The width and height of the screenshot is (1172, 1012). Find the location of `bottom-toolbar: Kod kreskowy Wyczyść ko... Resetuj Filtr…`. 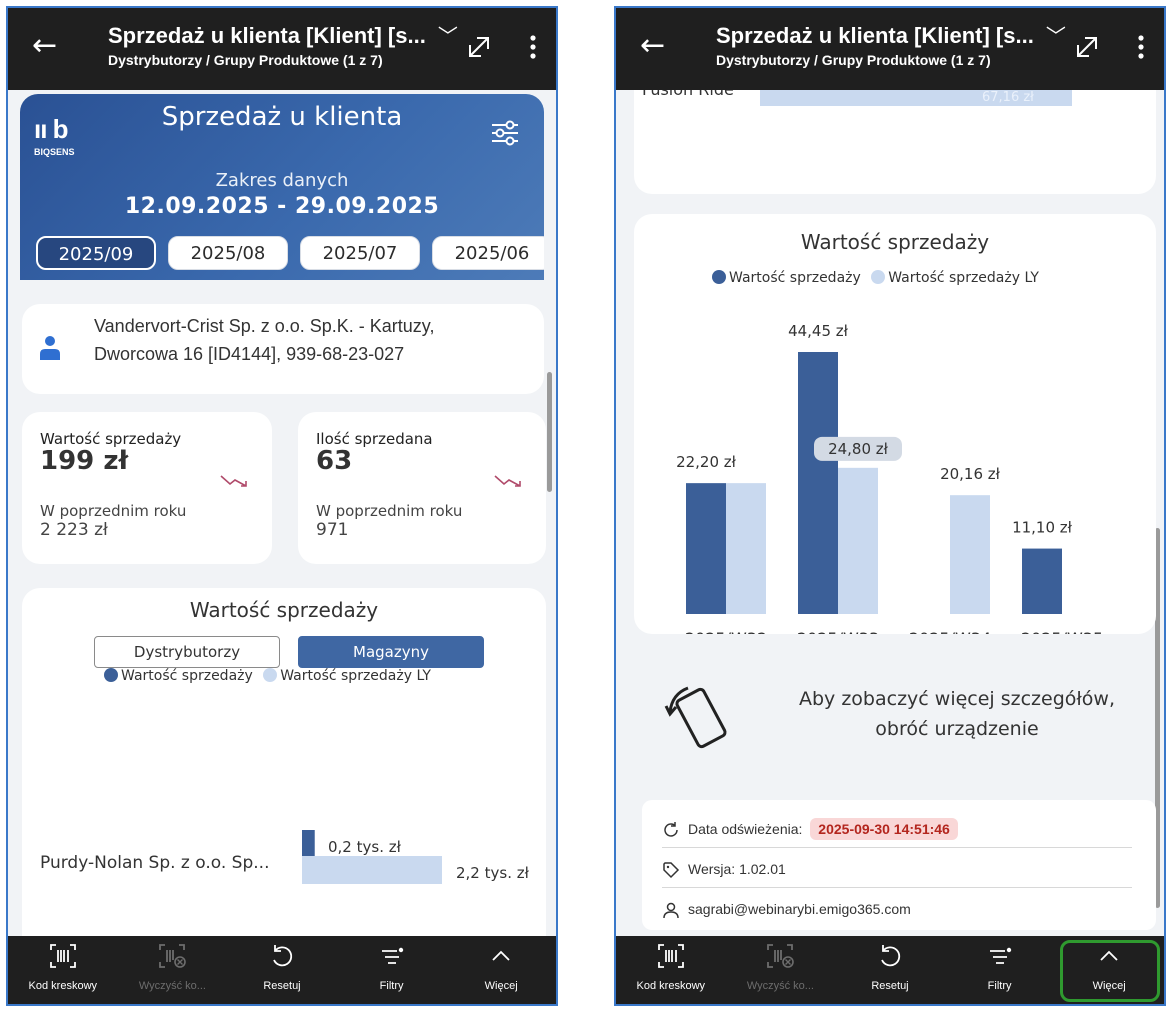

bottom-toolbar: Kod kreskowy Wyczyść ko... Resetuj Filtr… is located at coordinates (282, 970).